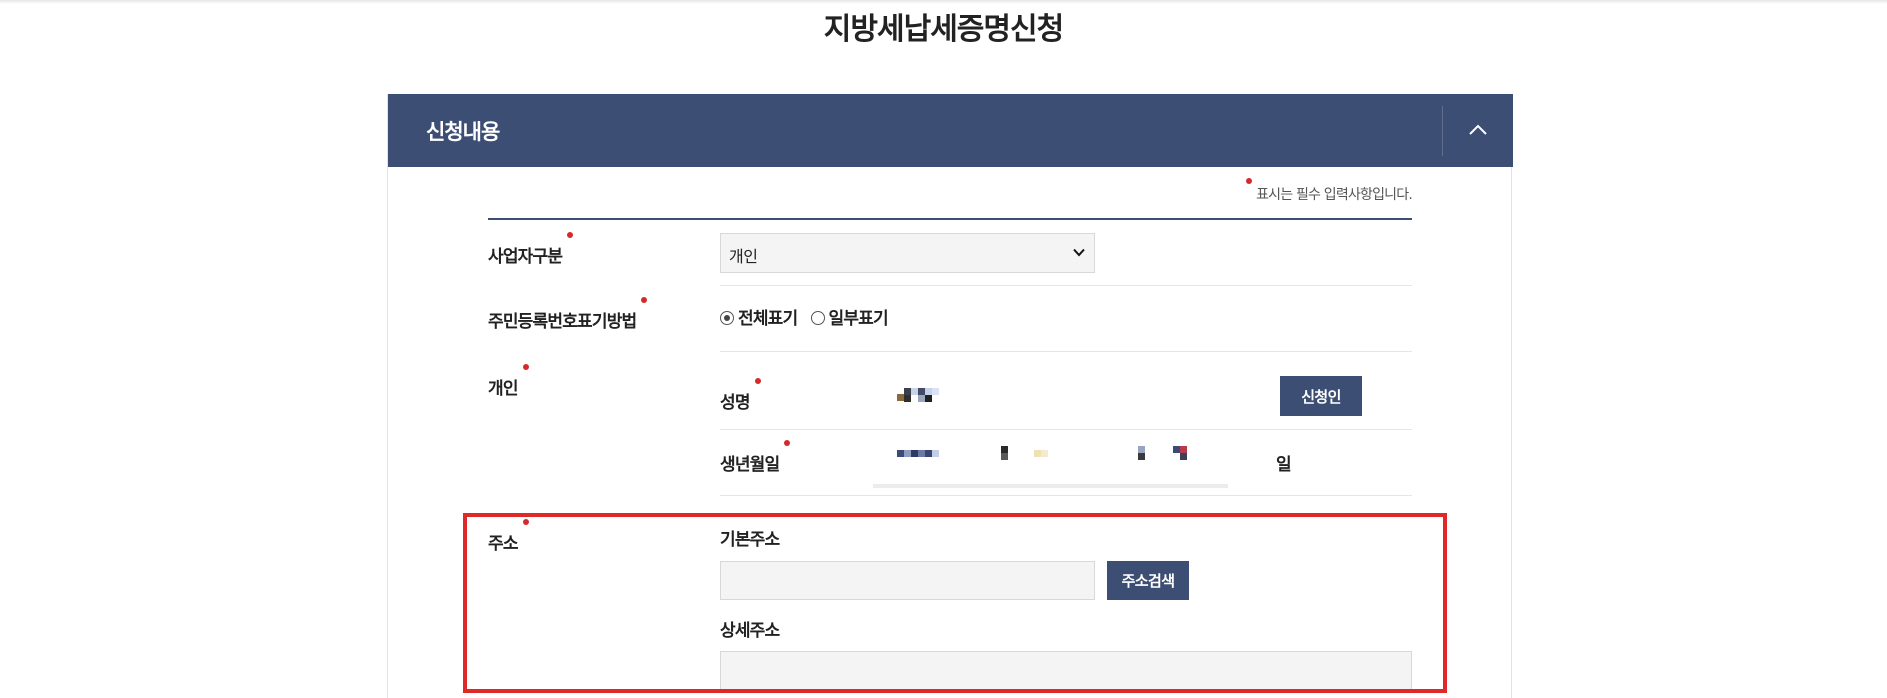 The image size is (1887, 698). I want to click on radio-unchecked-icon, so click(817, 318).